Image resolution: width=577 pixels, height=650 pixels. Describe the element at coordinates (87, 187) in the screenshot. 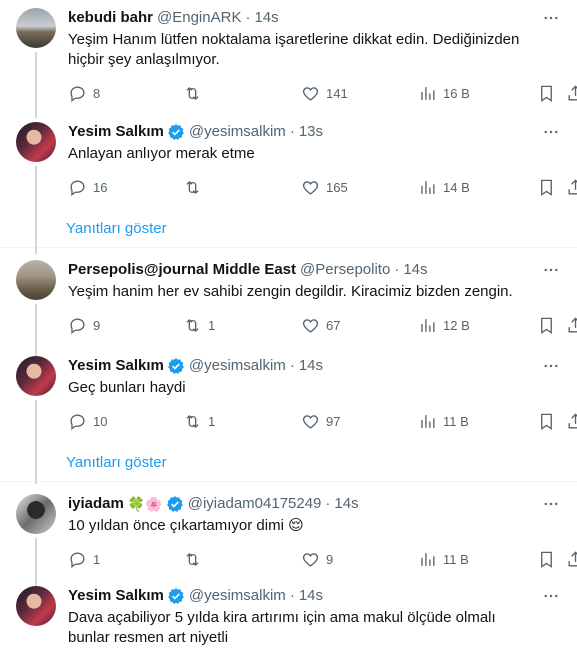

I see `reply-button: 16` at that location.